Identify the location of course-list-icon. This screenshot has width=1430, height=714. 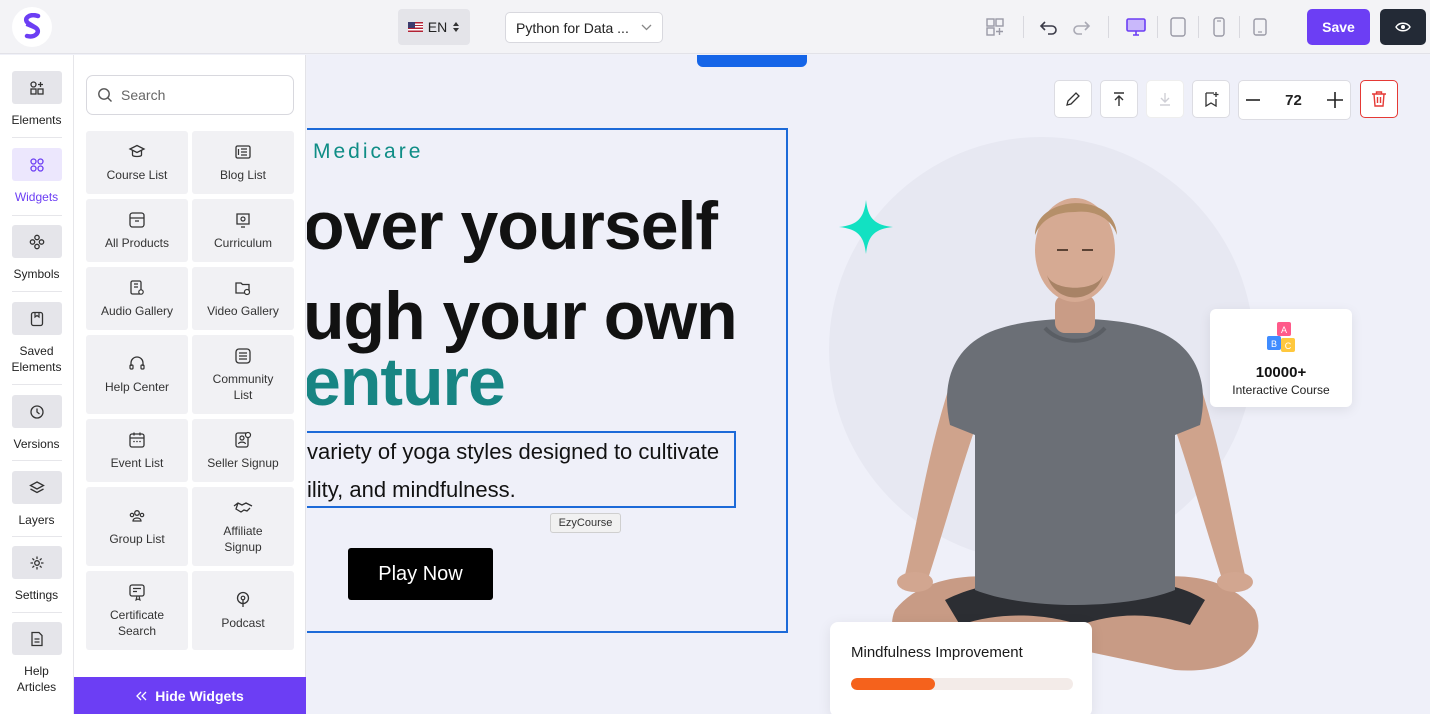
(137, 150).